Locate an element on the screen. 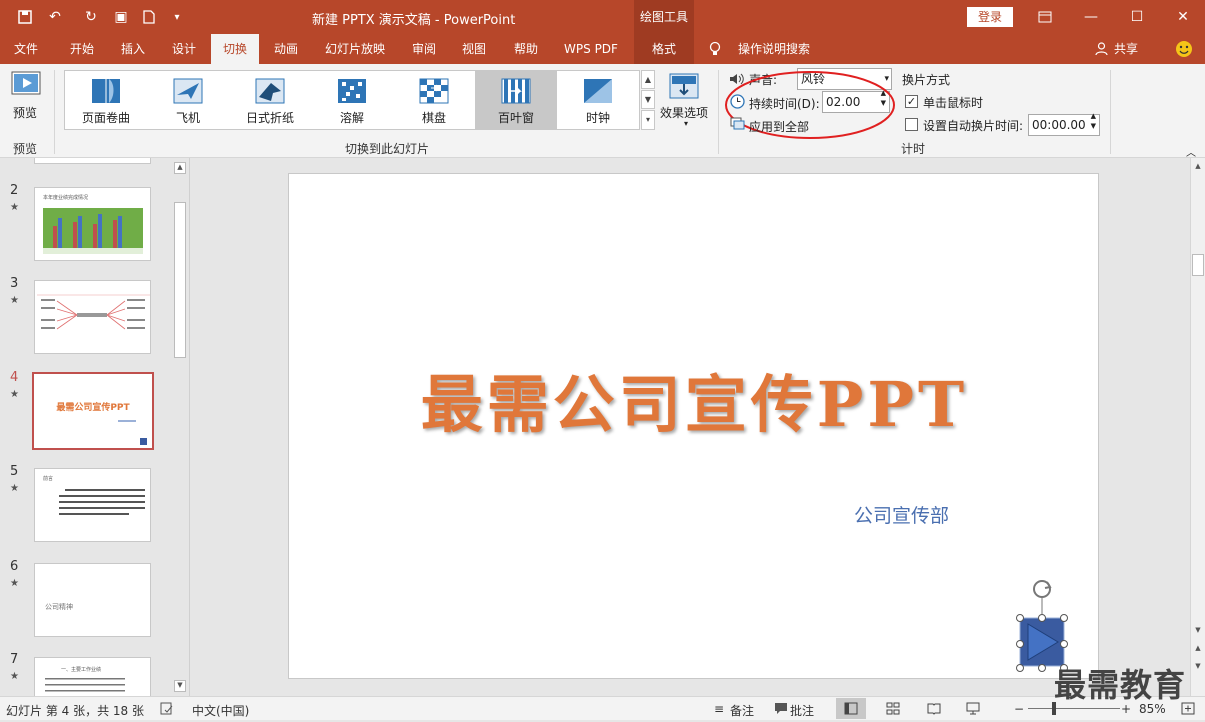 The height and width of the screenshot is (722, 1205). new-file-icon is located at coordinates (149, 17).